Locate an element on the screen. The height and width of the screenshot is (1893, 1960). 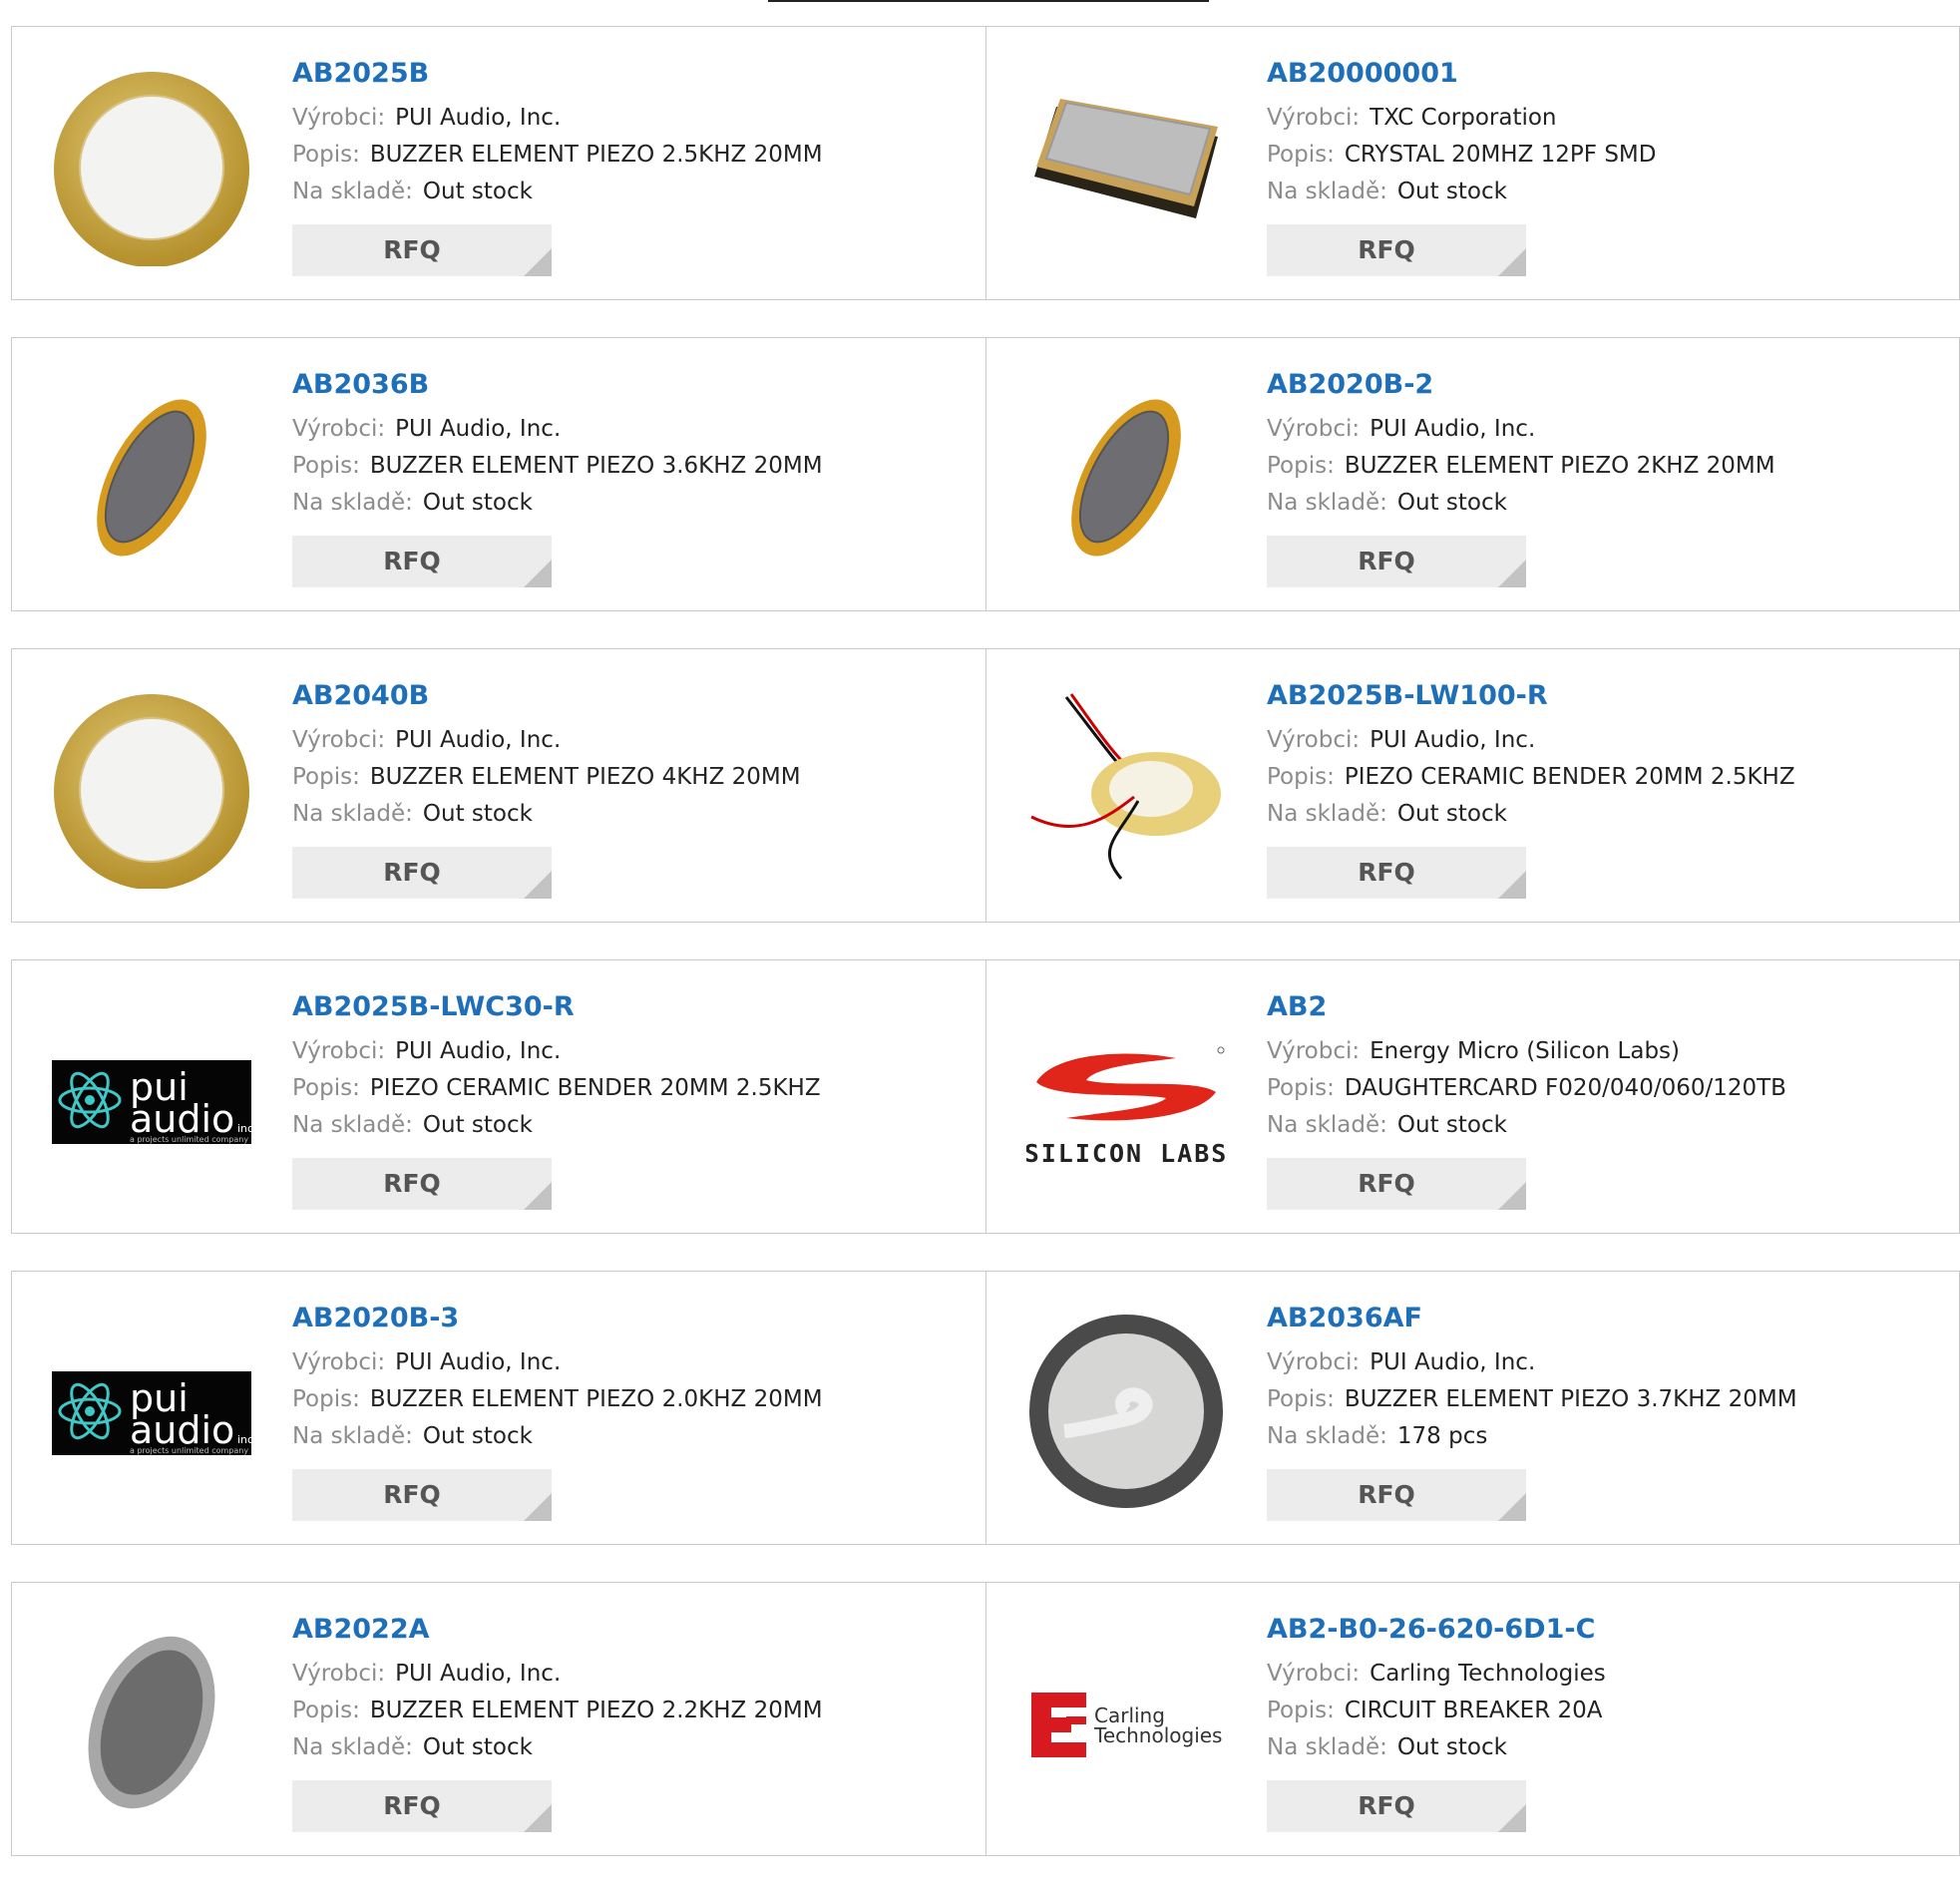
part-number-link: AB2036AF is located at coordinates (1532, 1319).